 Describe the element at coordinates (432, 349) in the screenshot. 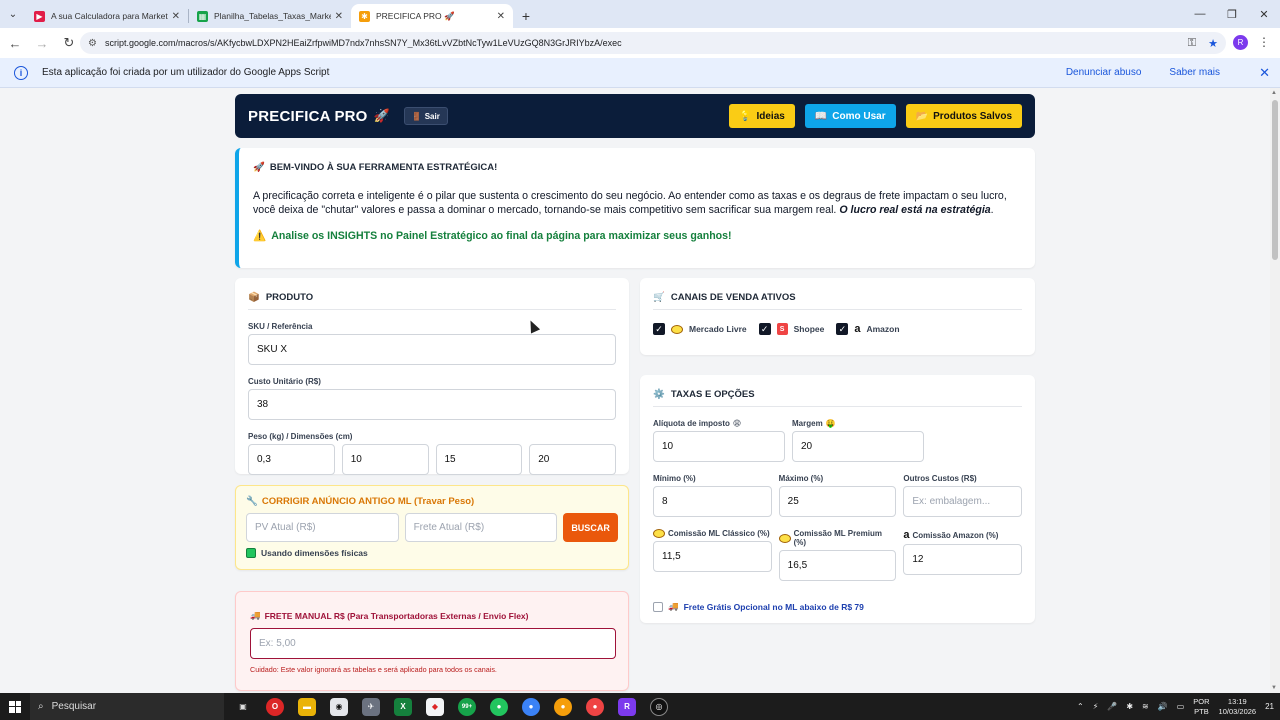

I see `sku-input: SKU X` at that location.